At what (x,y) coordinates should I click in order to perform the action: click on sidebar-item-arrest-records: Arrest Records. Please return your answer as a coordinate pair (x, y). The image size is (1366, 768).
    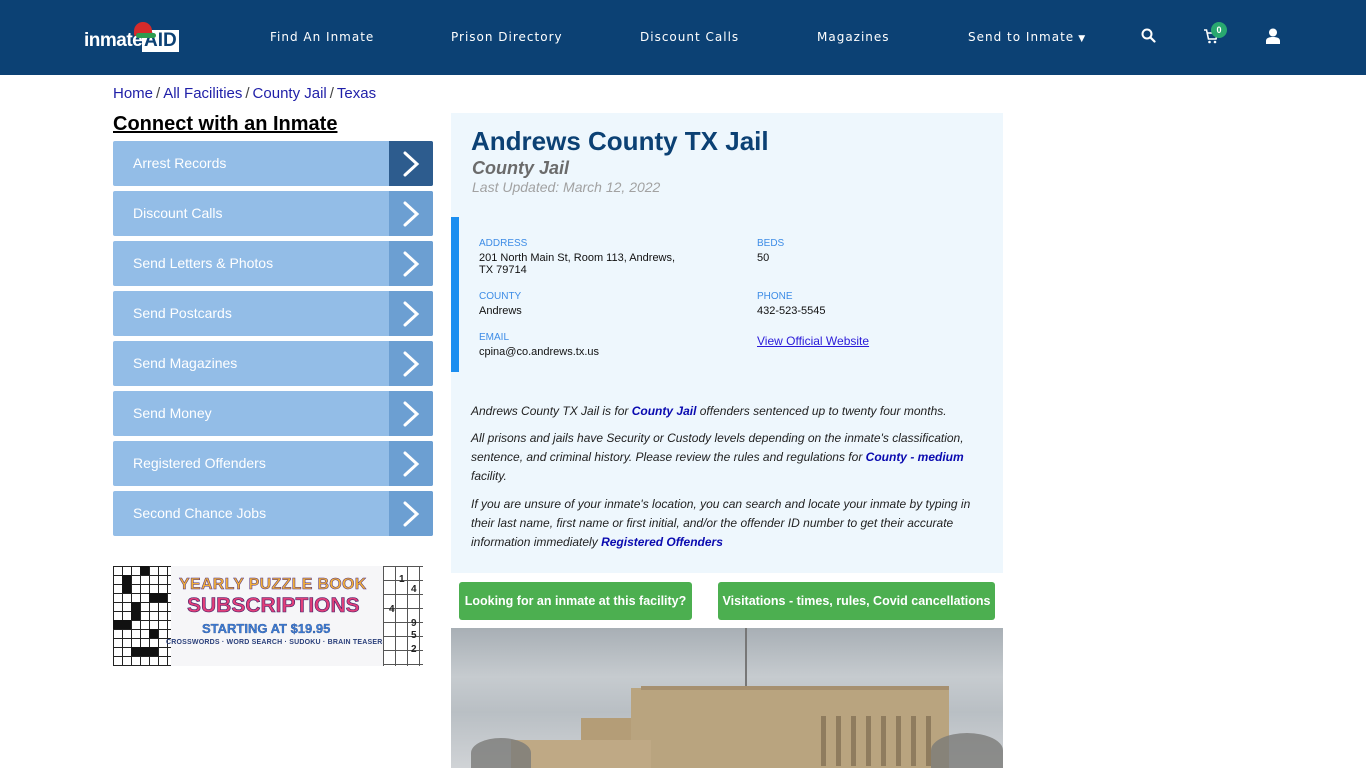
    Looking at the image, I should click on (273, 163).